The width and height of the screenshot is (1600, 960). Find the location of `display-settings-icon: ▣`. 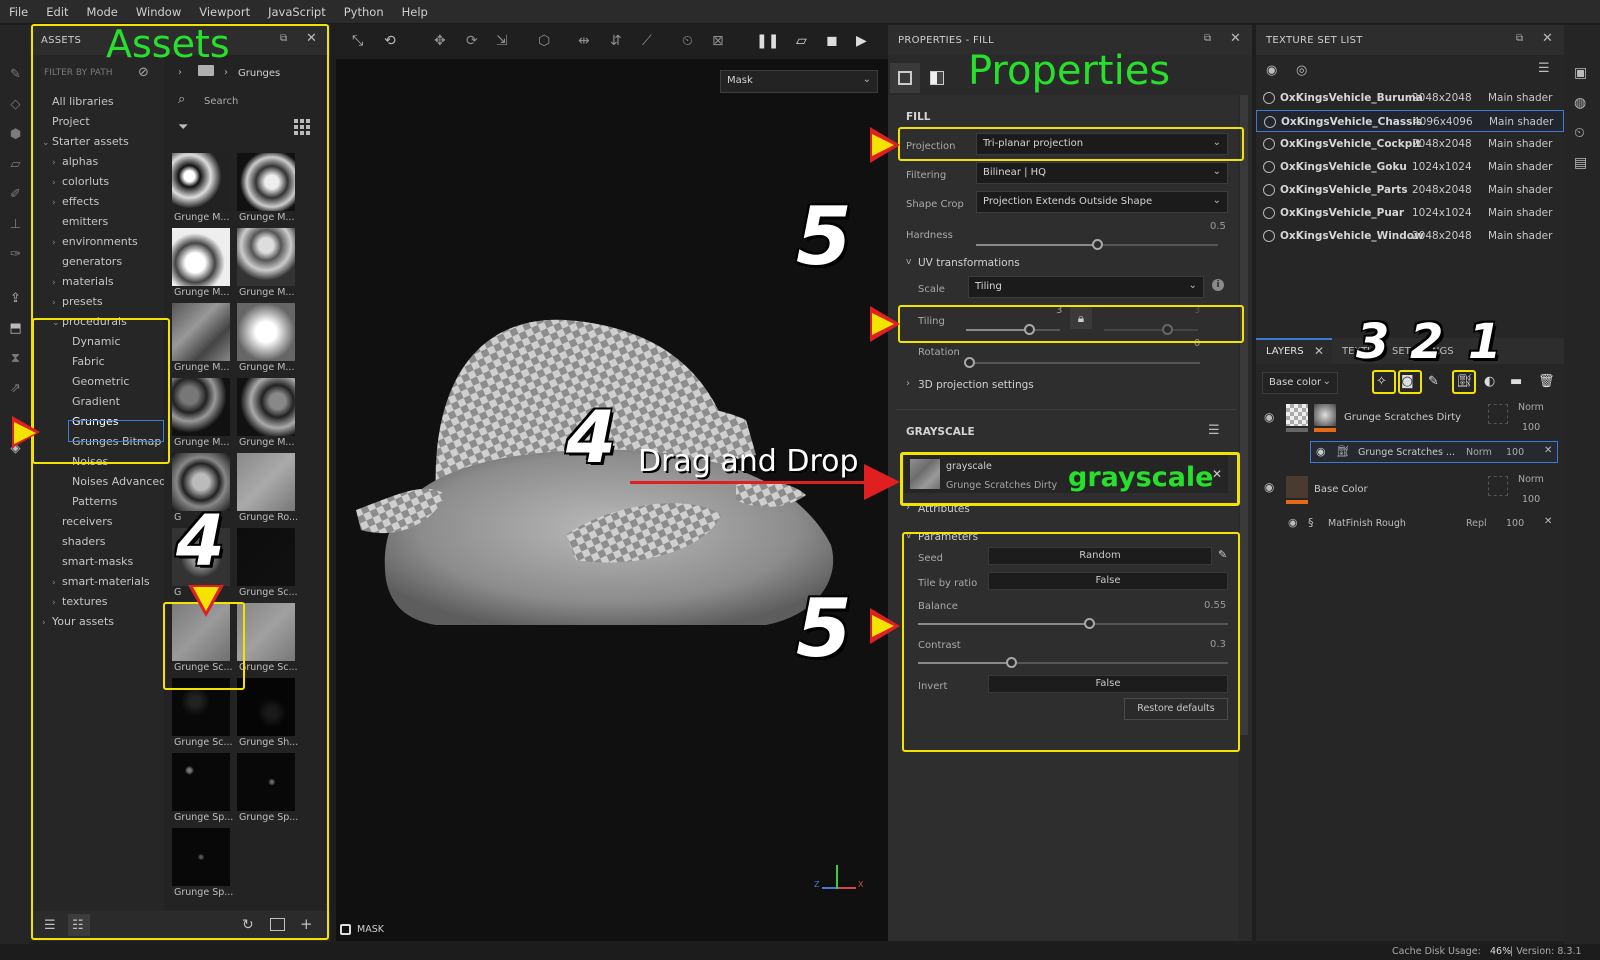

display-settings-icon: ▣ is located at coordinates (1580, 73).